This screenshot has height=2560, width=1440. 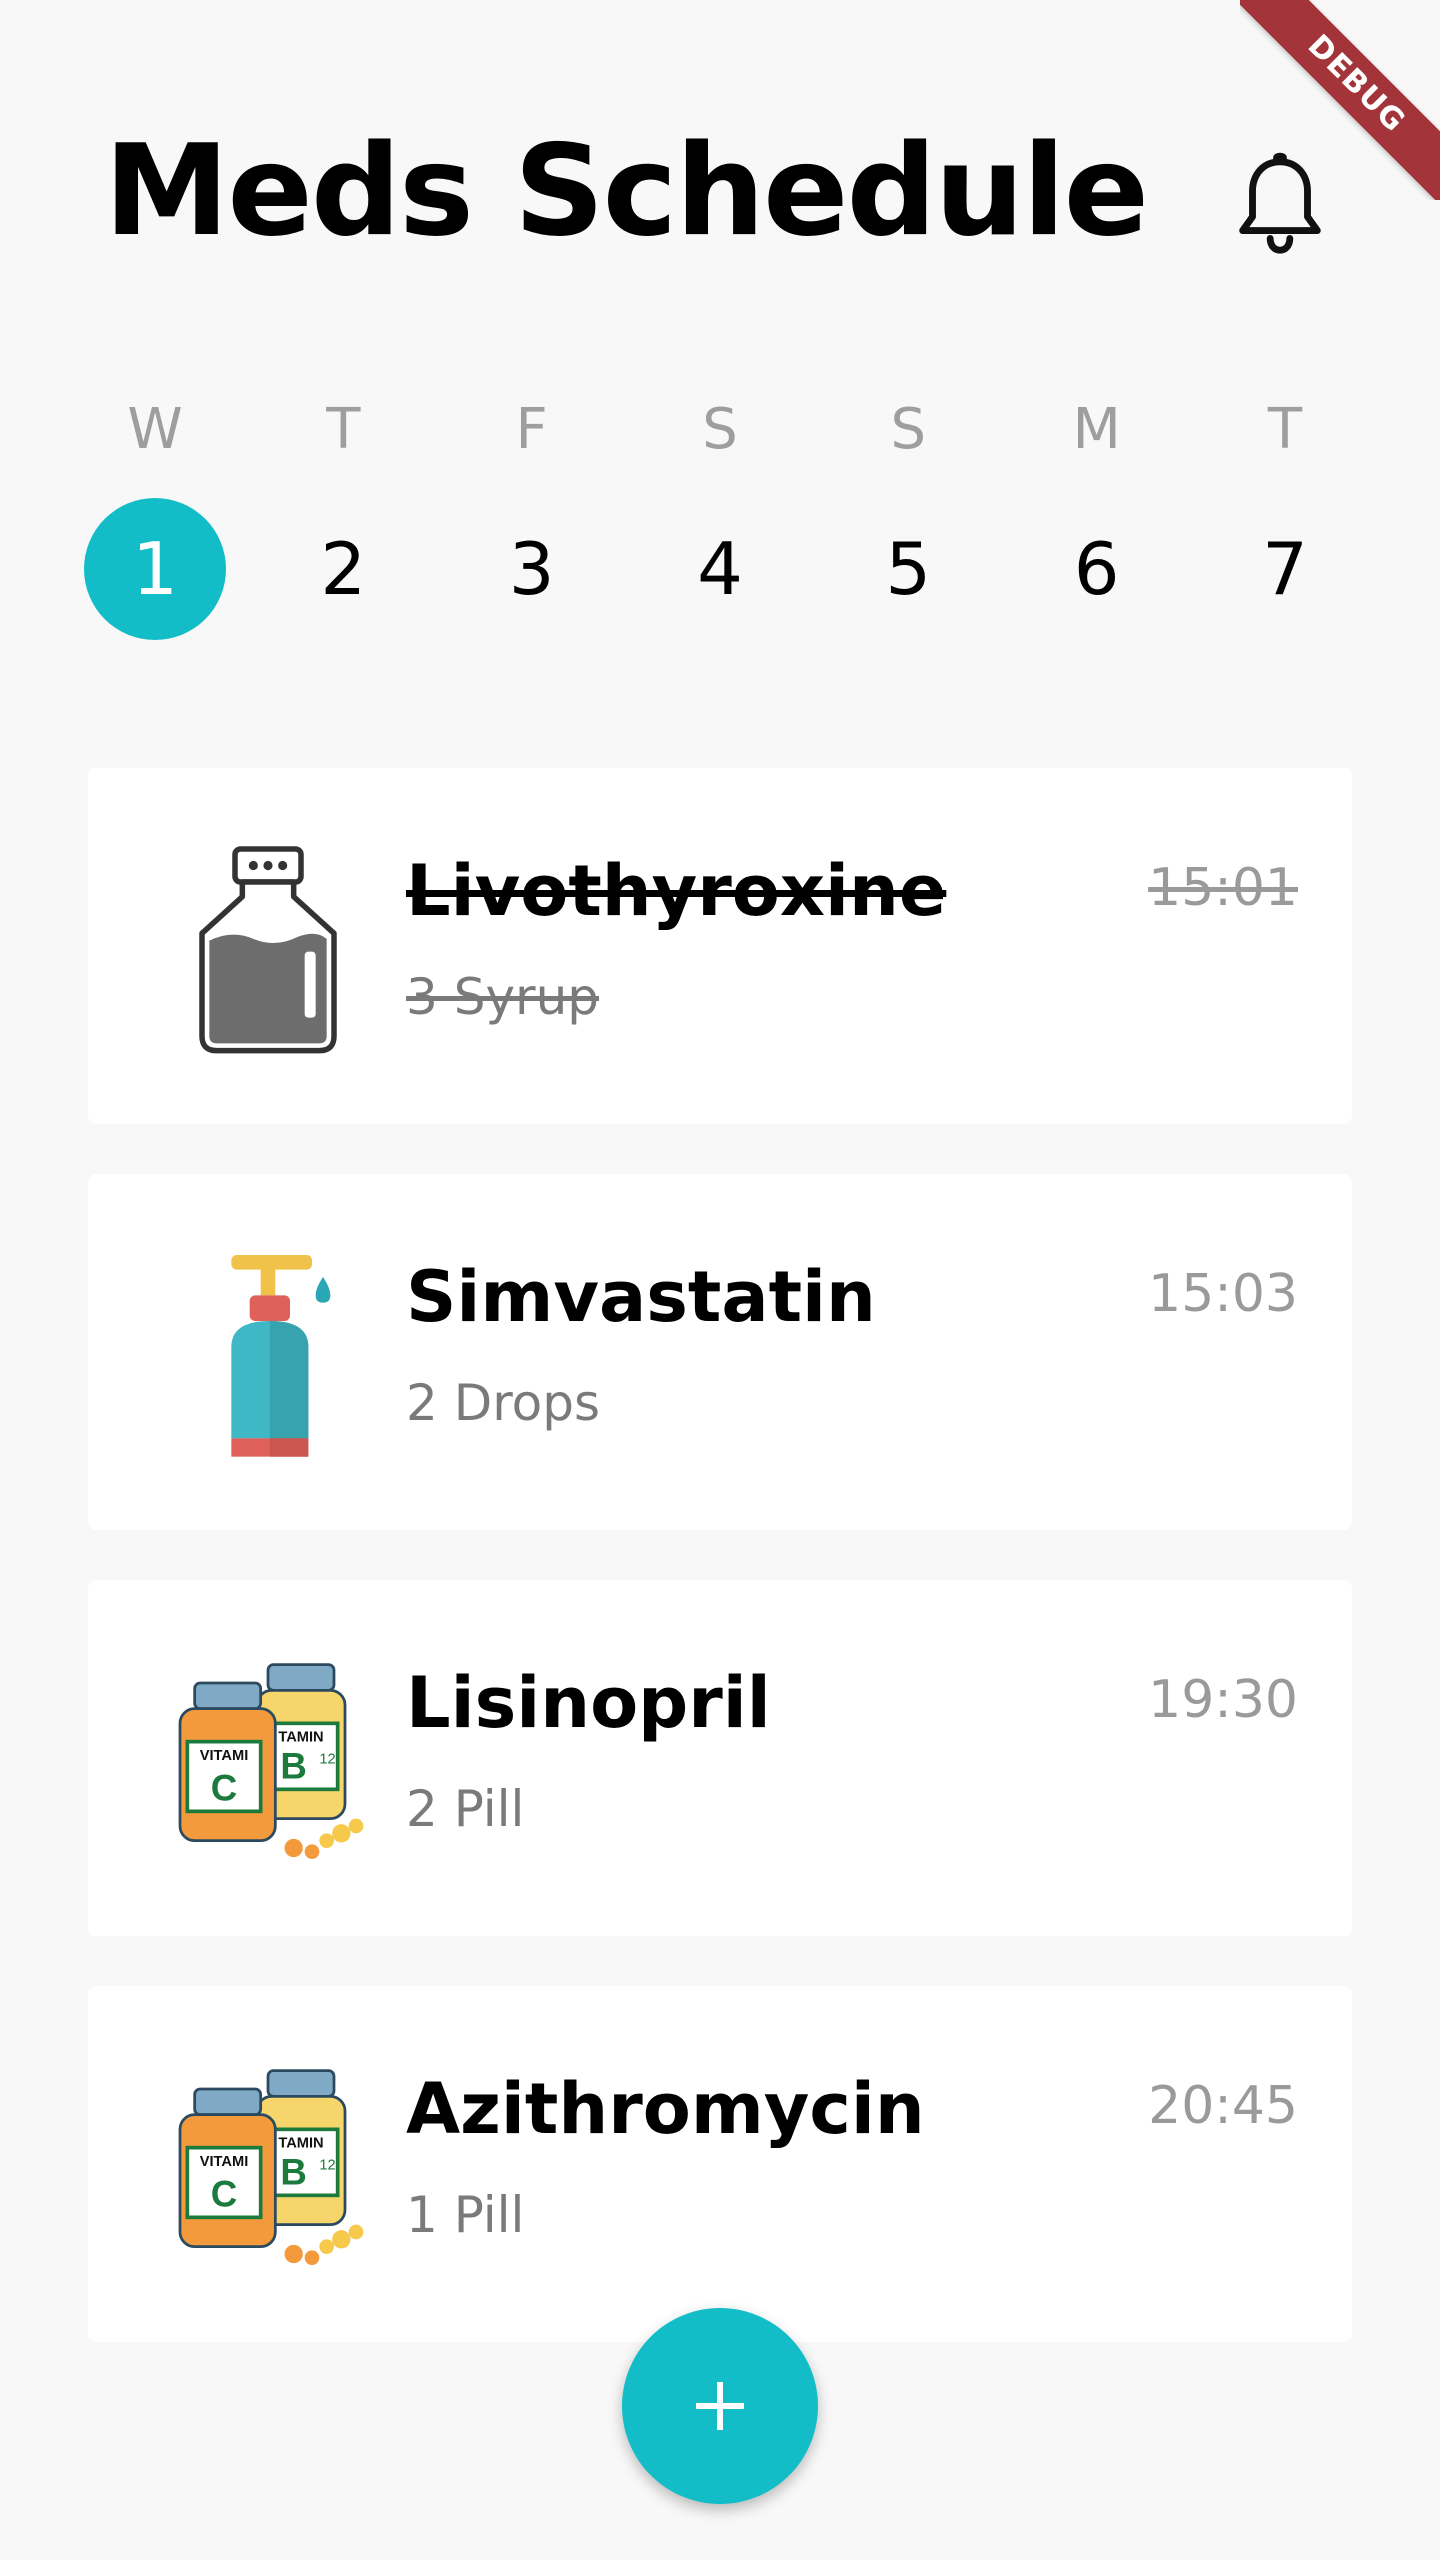 I want to click on med-time: 15:01, so click(x=1223, y=888).